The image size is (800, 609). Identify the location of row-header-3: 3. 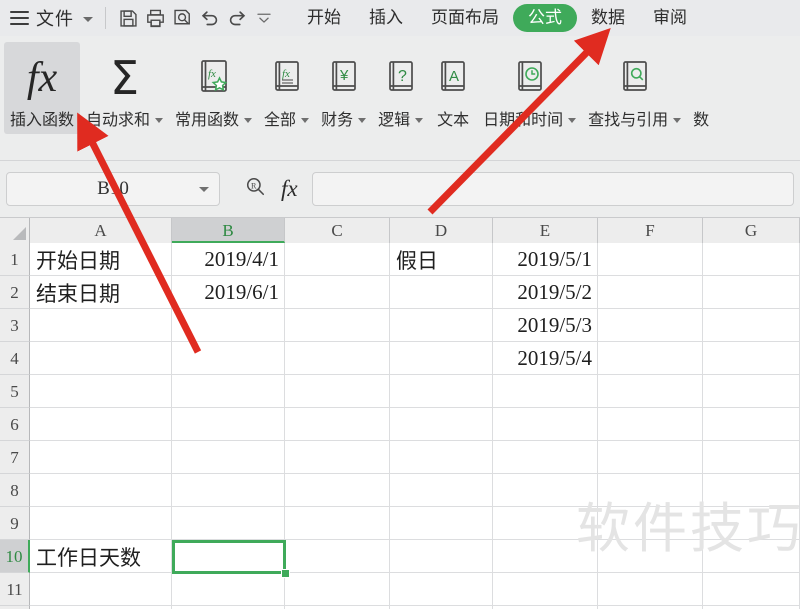
(15, 325).